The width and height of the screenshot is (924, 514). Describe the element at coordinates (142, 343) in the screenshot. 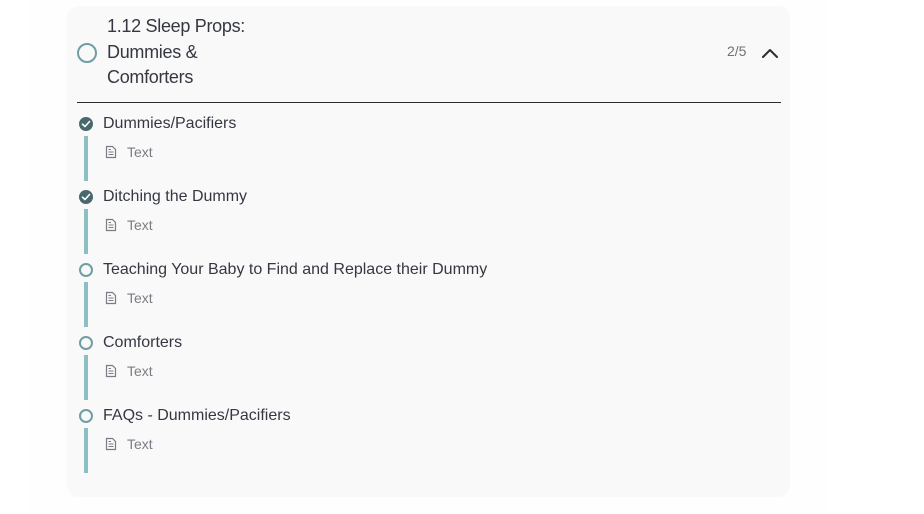

I see `lesson-title: Comforters` at that location.